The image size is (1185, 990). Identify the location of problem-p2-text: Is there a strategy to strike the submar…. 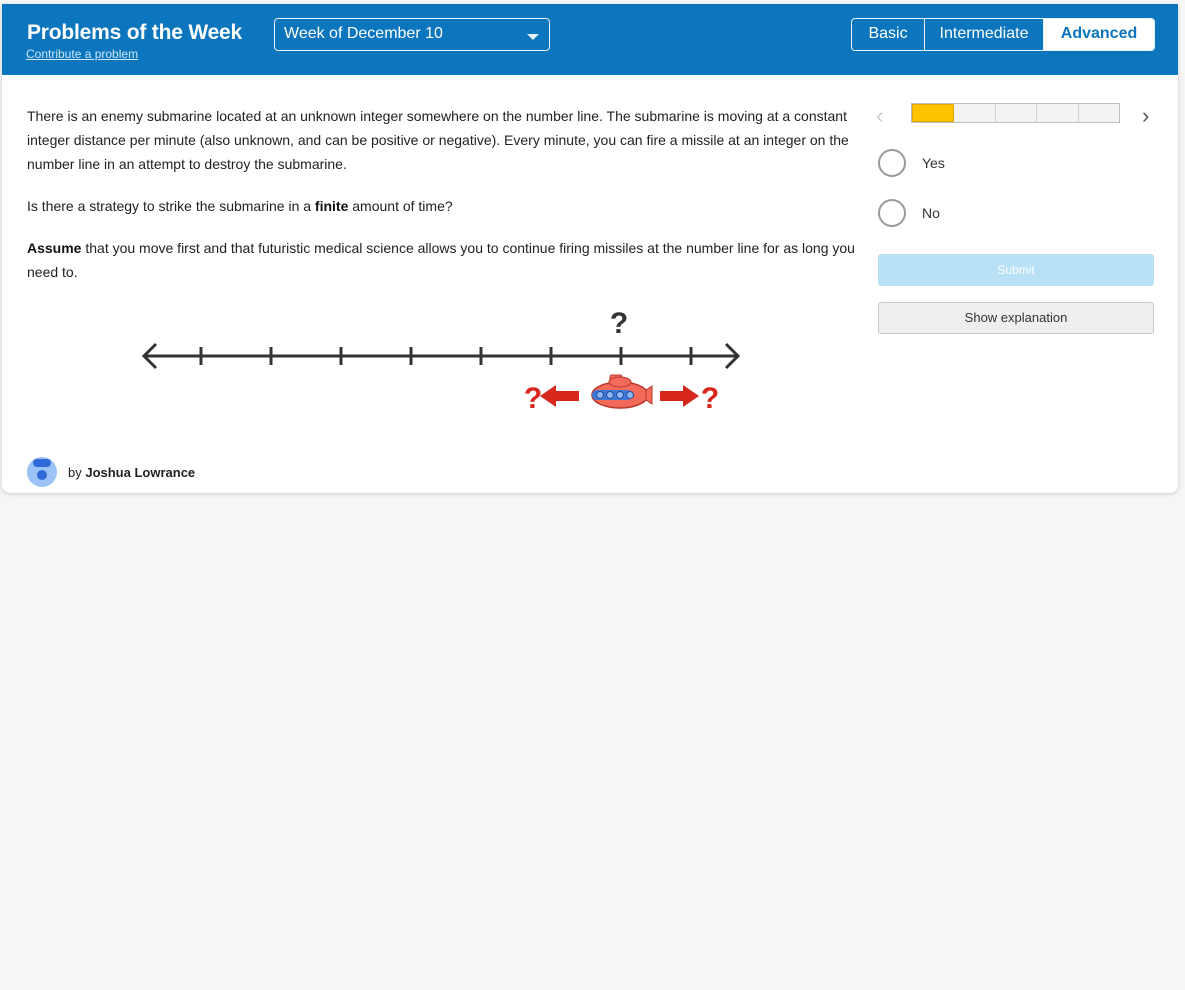
(171, 206).